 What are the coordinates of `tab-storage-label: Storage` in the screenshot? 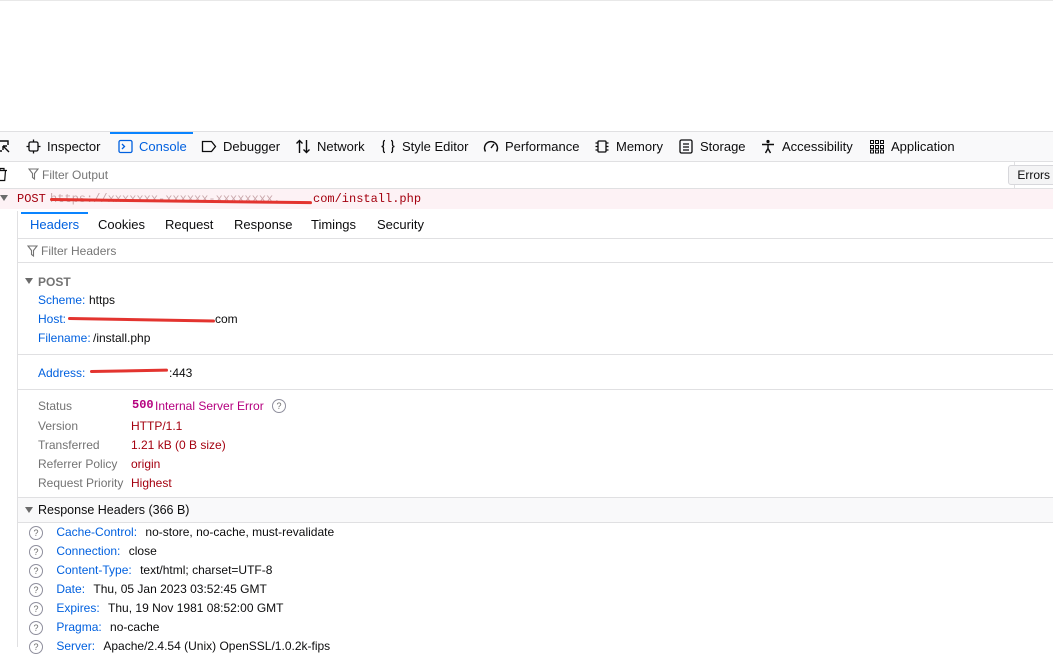 It's located at (723, 146).